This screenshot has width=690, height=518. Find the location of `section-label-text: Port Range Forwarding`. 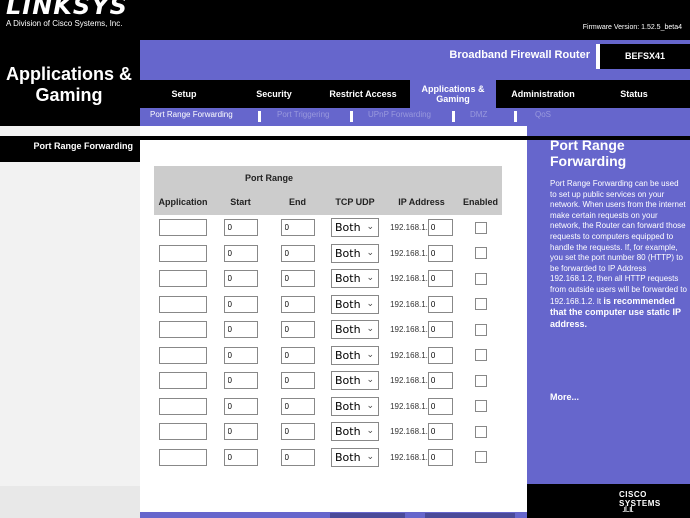

section-label-text: Port Range Forwarding is located at coordinates (83, 146).